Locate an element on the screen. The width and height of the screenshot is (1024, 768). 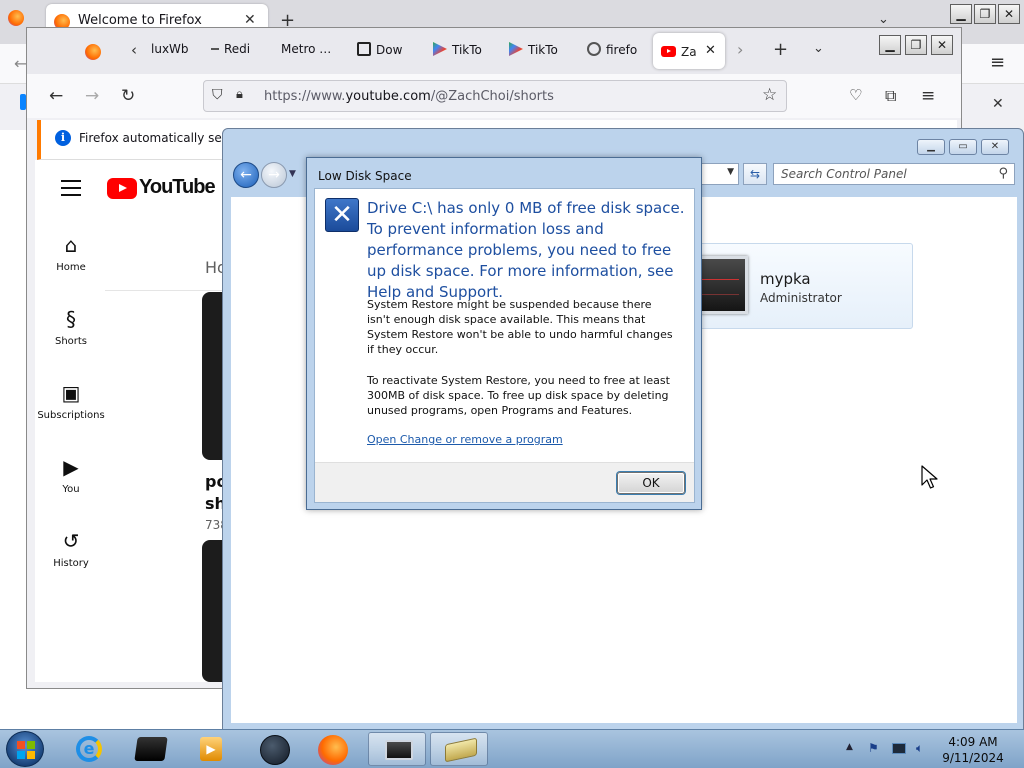
tab-firefox: firefo is located at coordinates (617, 49).